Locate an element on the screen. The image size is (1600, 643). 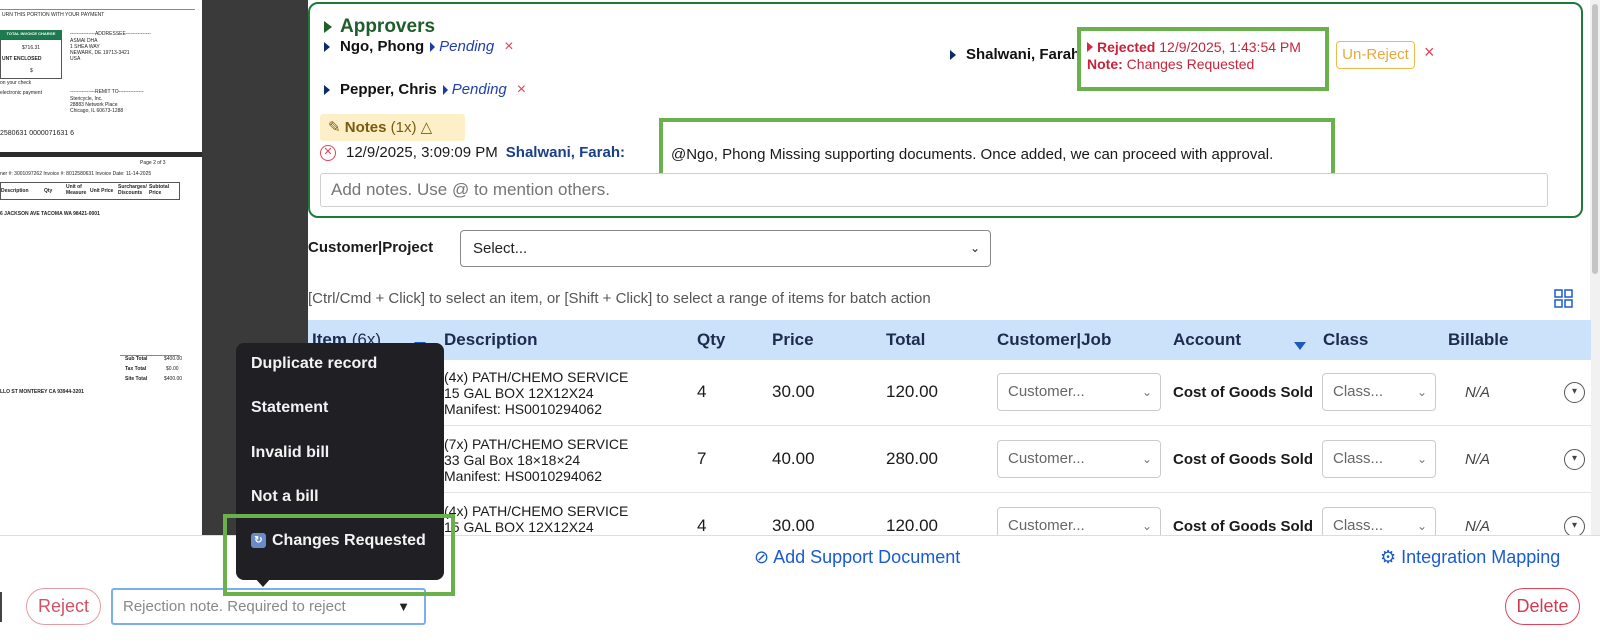
site-address-2: LLO ST MONTEREY CA 93944-3201 is located at coordinates (42, 392).